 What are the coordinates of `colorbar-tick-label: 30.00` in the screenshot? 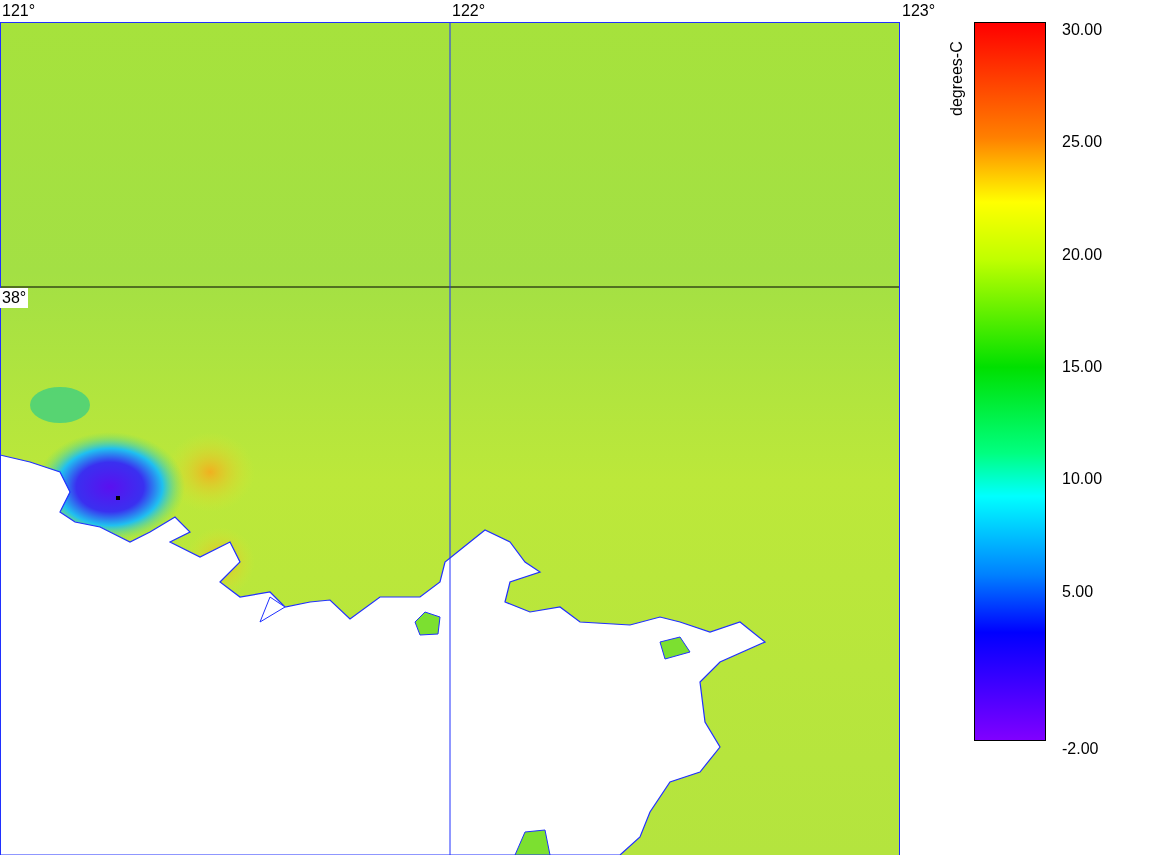 It's located at (1082, 30).